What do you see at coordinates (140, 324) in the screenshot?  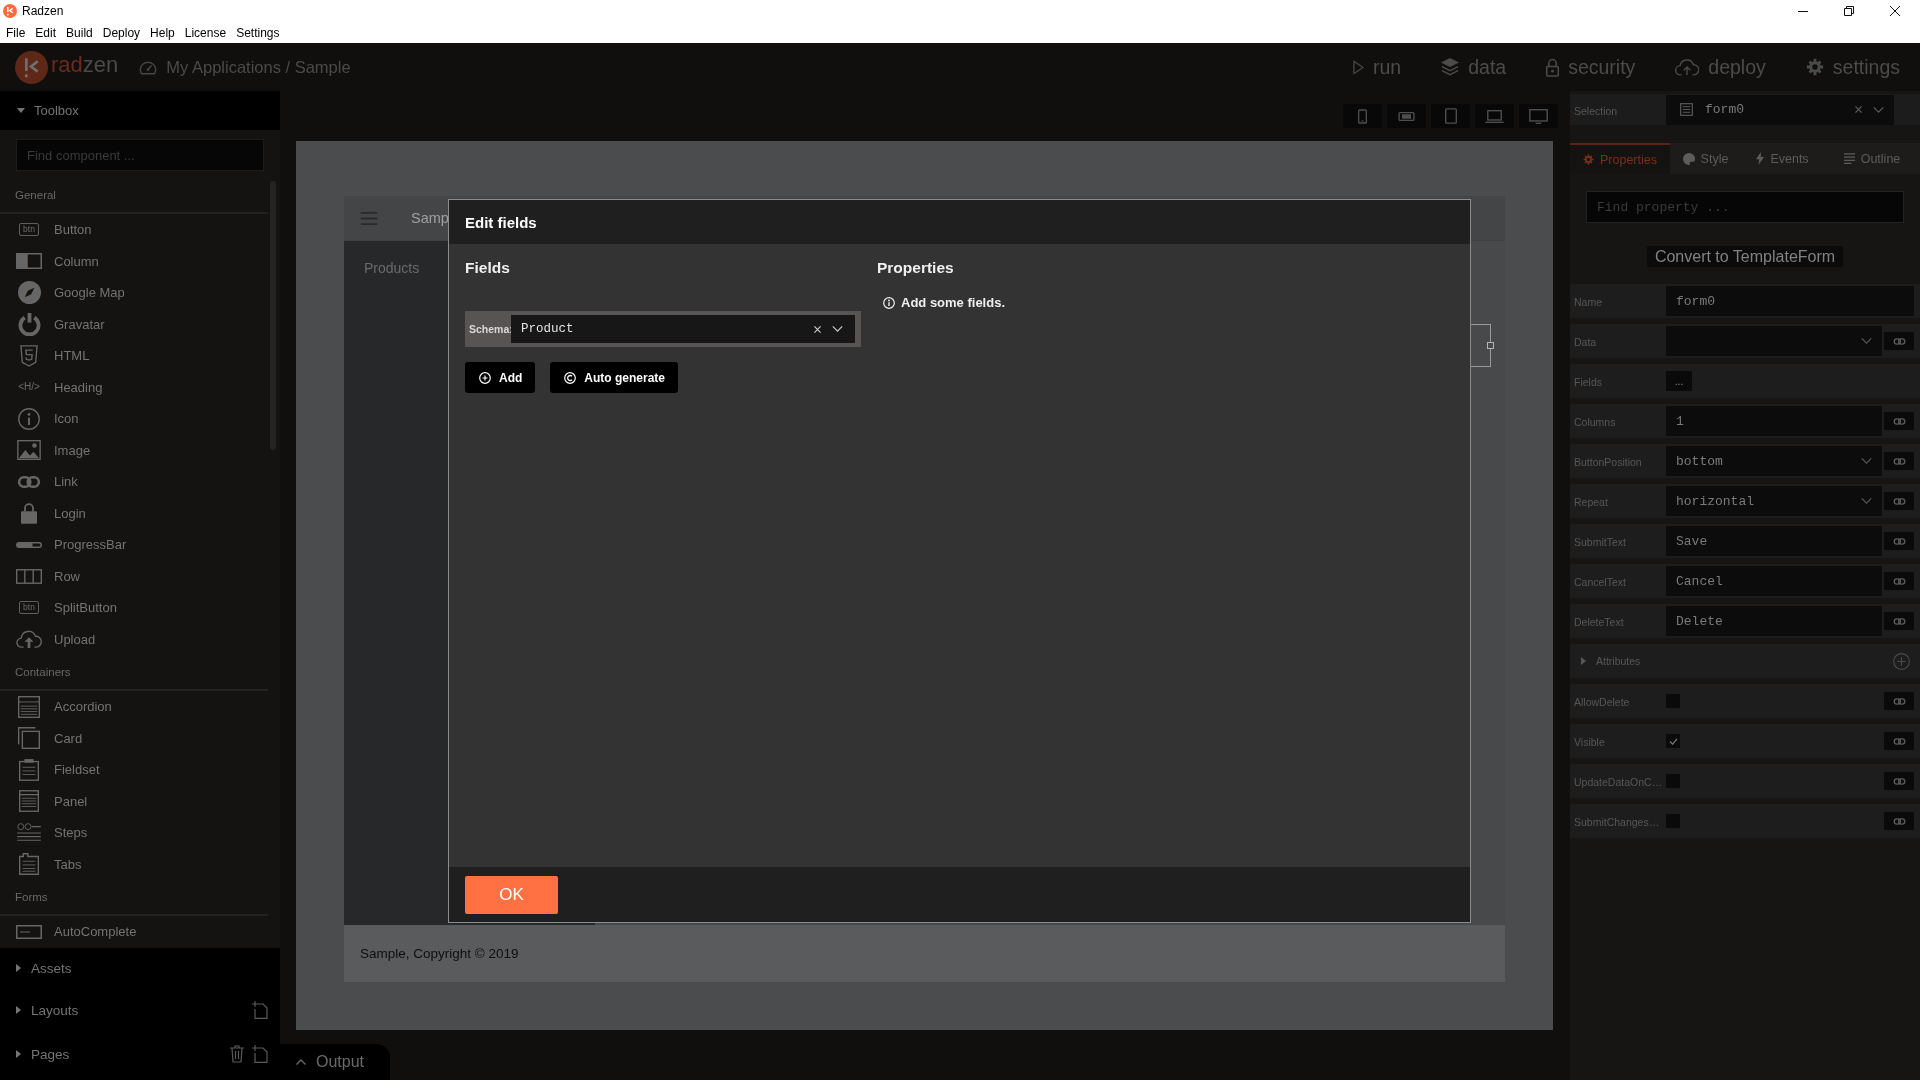 I see `toolbox-item: Gravatar` at bounding box center [140, 324].